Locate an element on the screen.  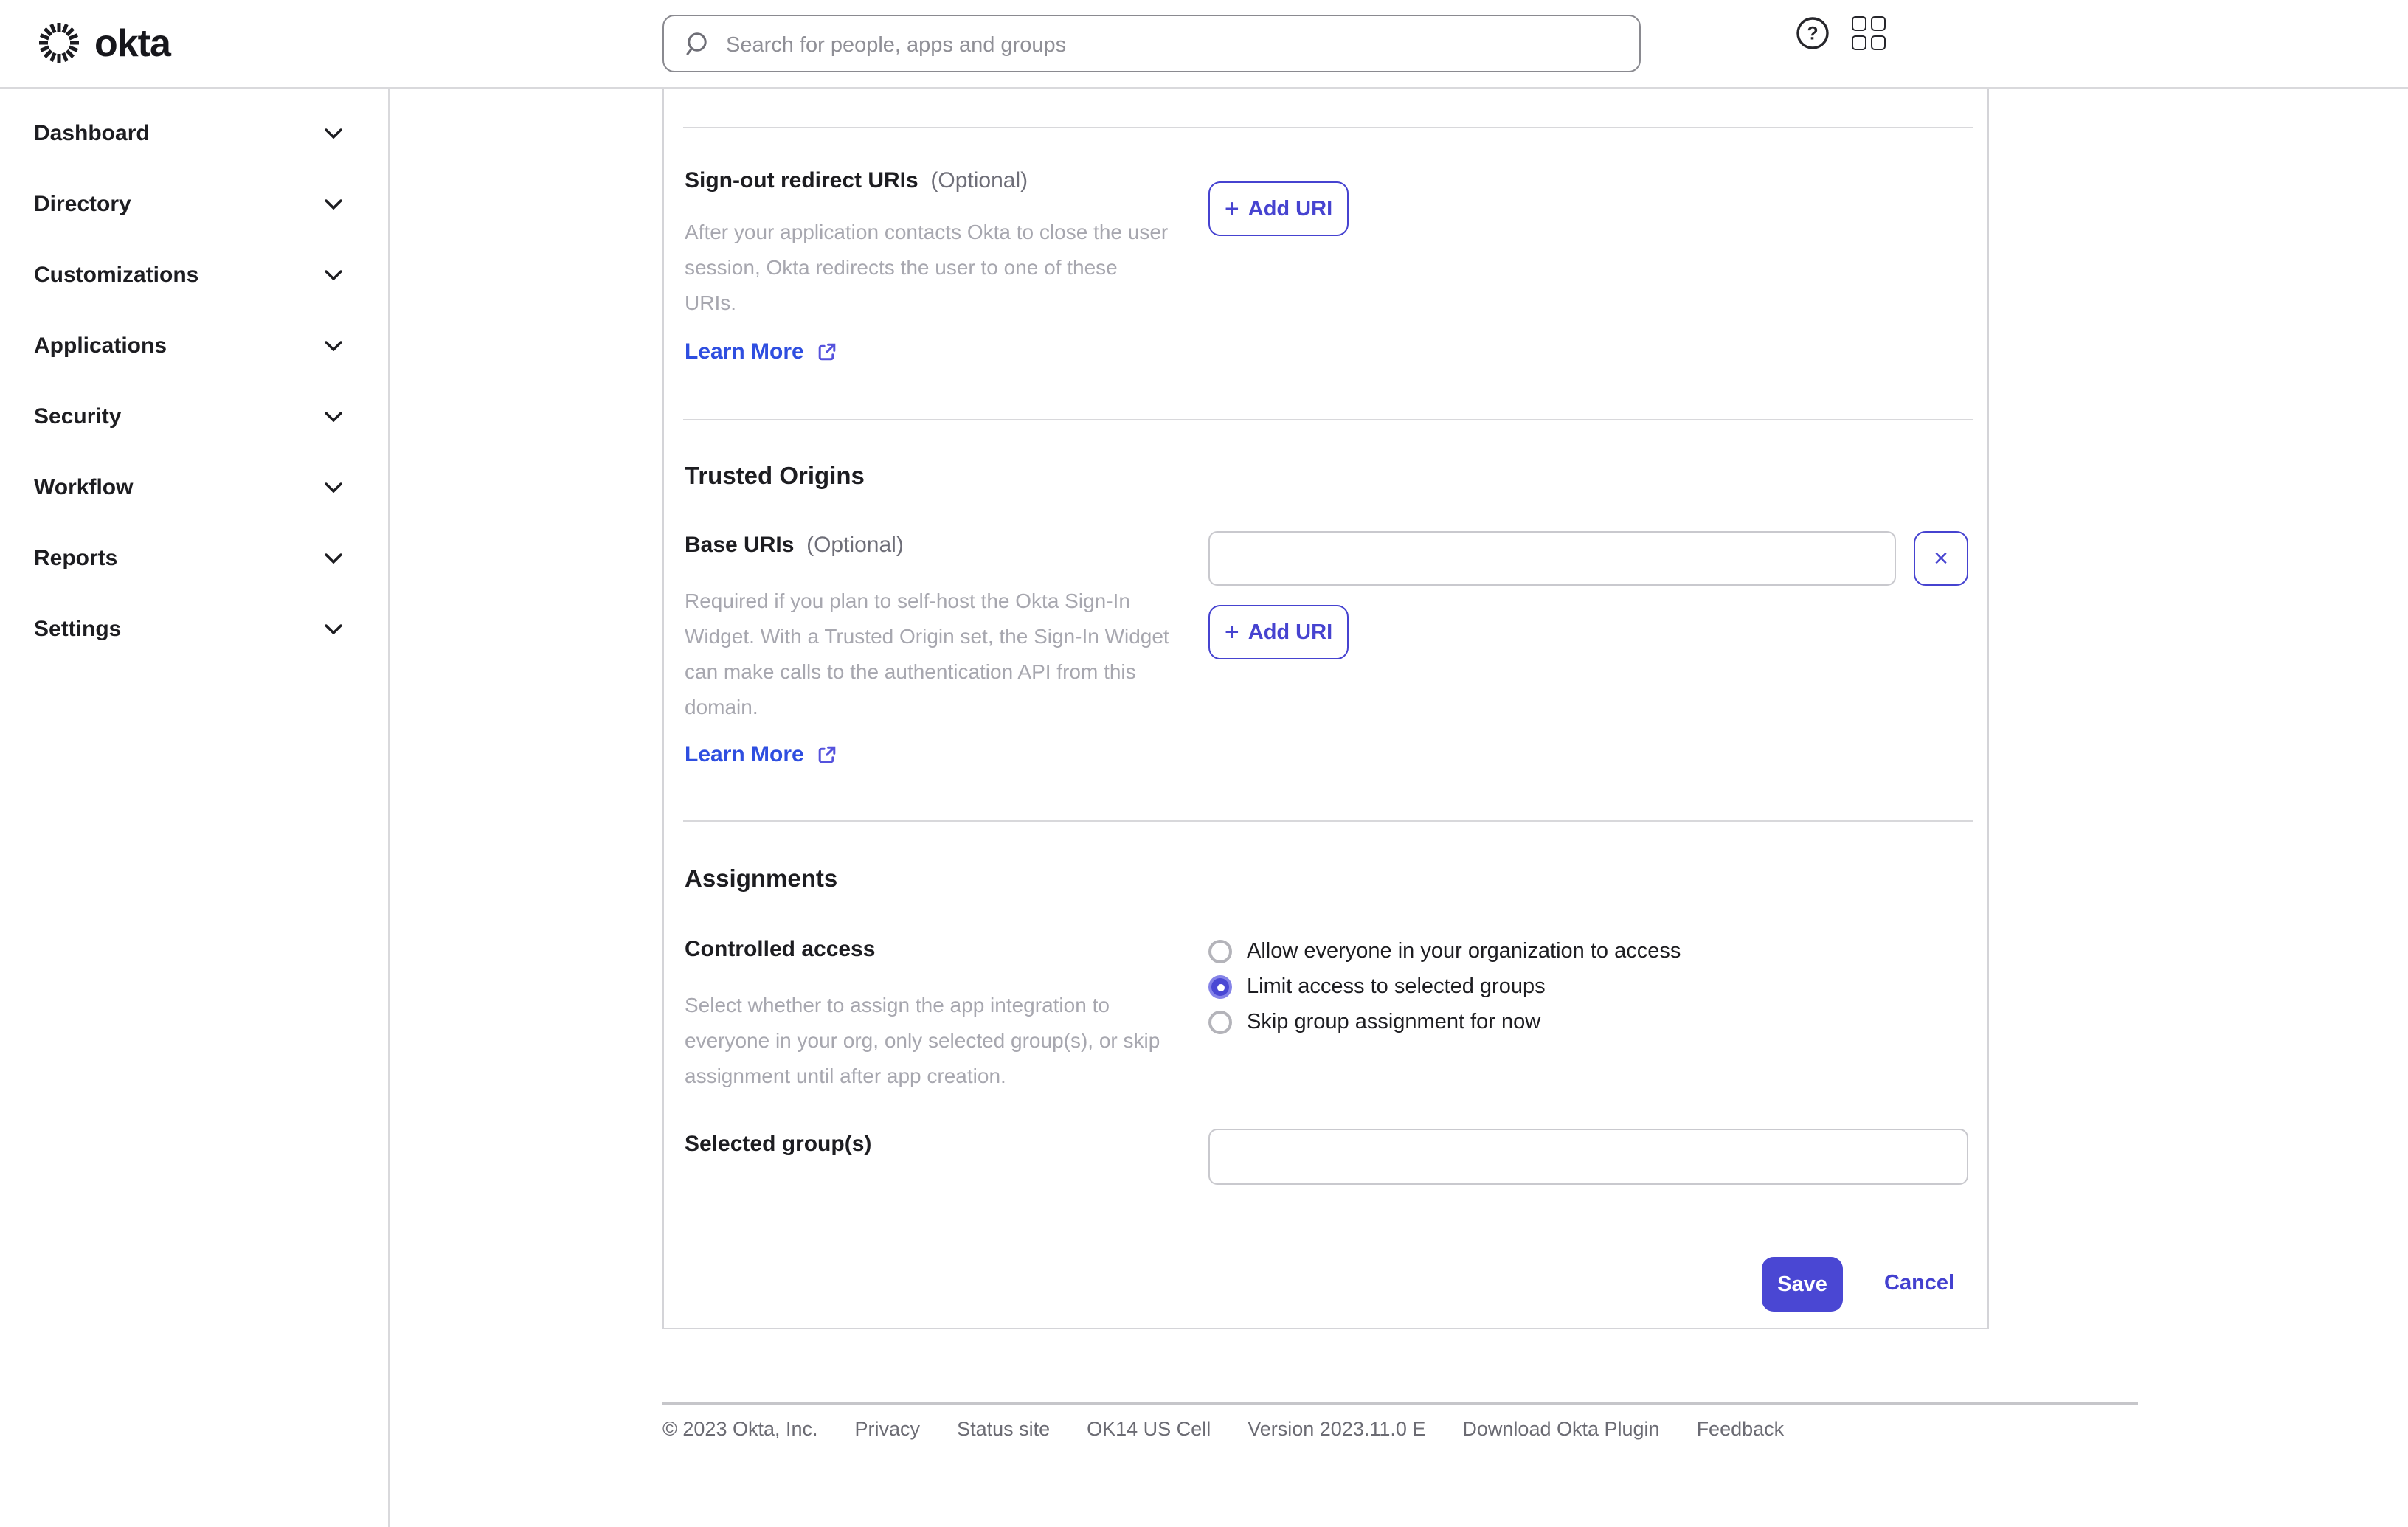
search-icon is located at coordinates (696, 44).